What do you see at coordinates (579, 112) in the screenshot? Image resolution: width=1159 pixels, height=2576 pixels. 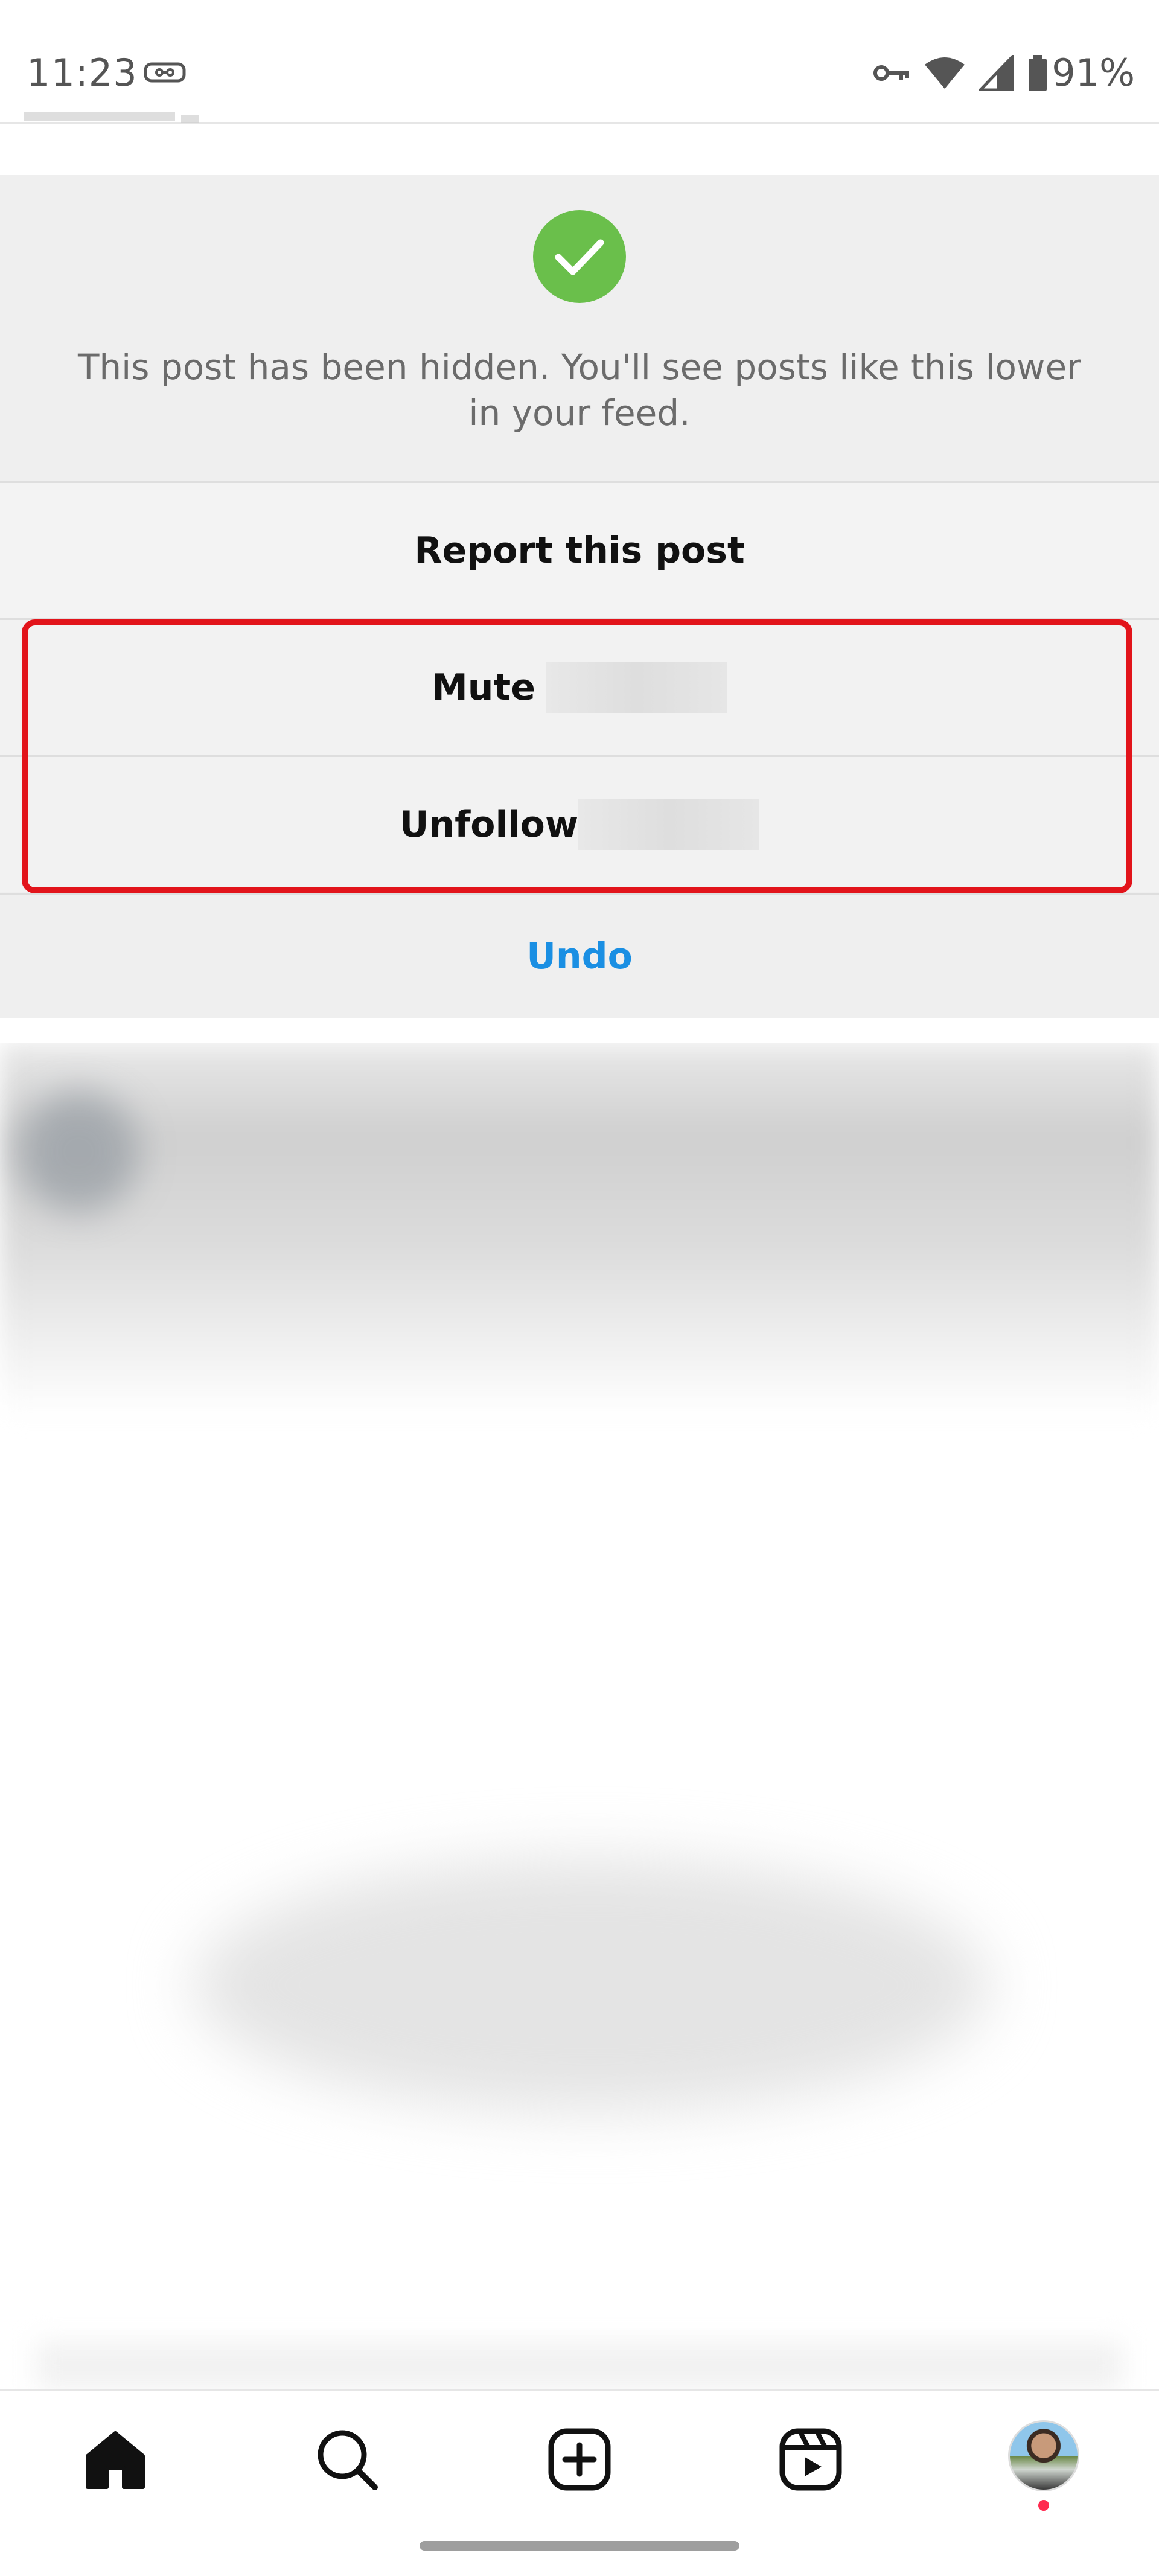 I see `clipped-text-remnant` at bounding box center [579, 112].